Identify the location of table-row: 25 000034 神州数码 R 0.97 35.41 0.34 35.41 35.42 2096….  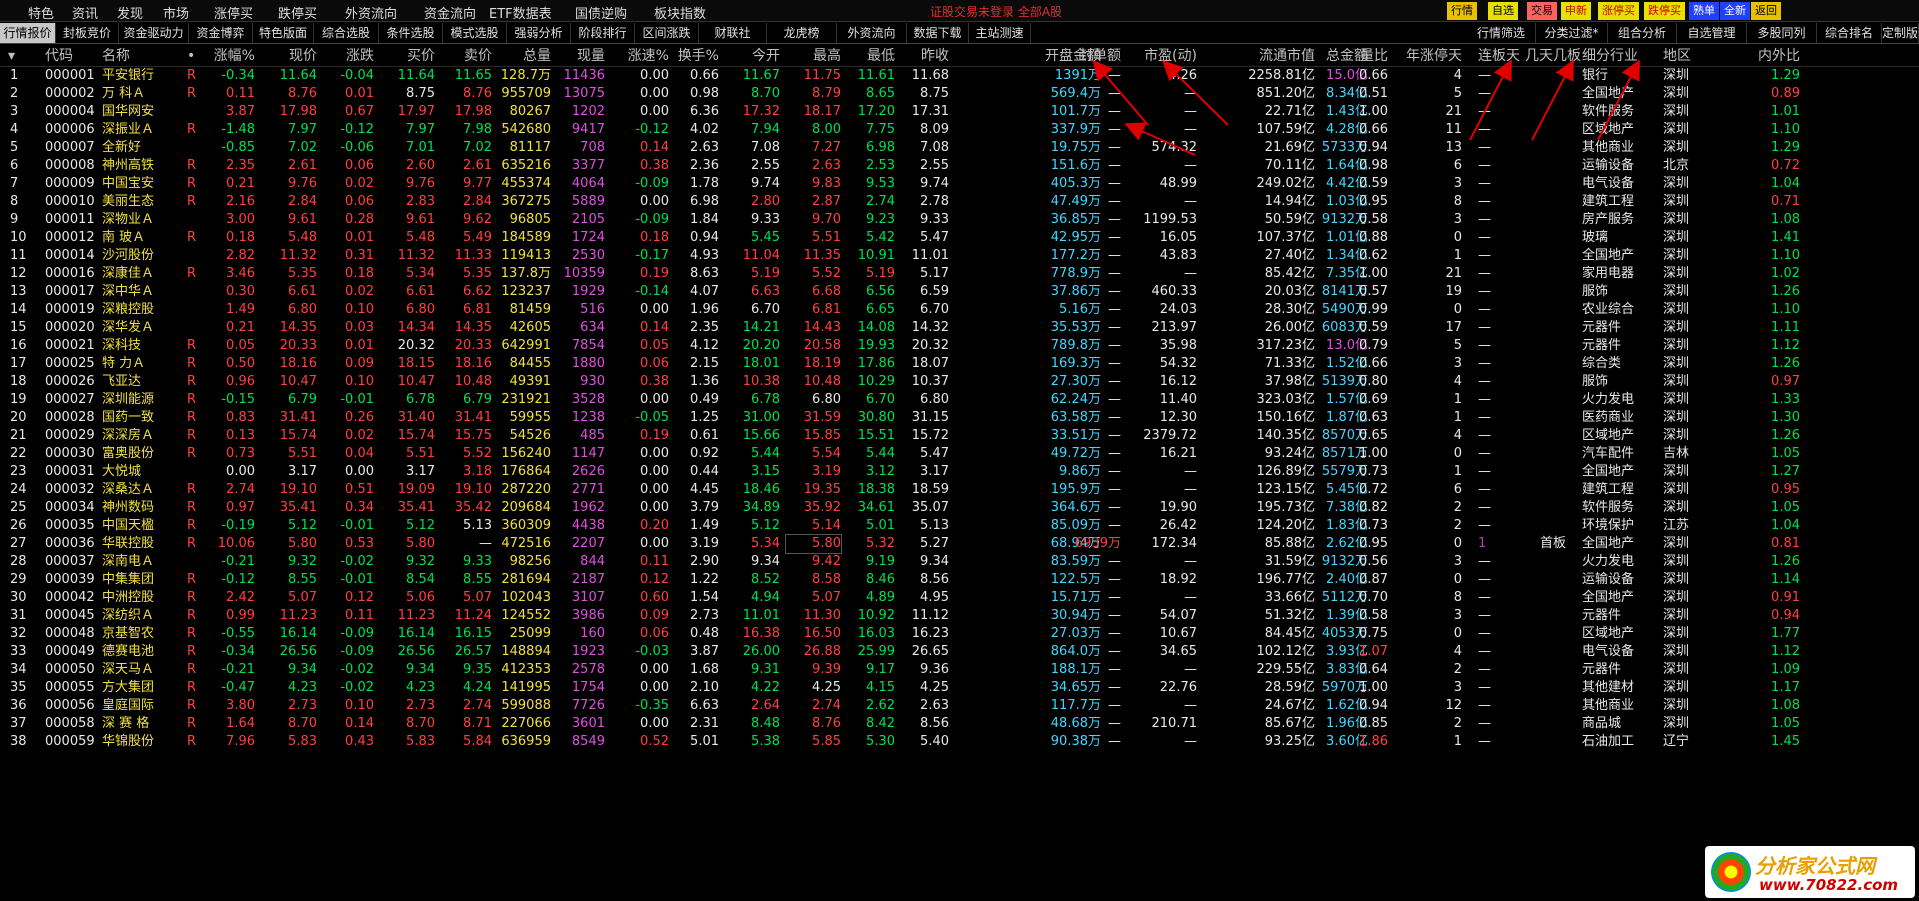
(959, 508).